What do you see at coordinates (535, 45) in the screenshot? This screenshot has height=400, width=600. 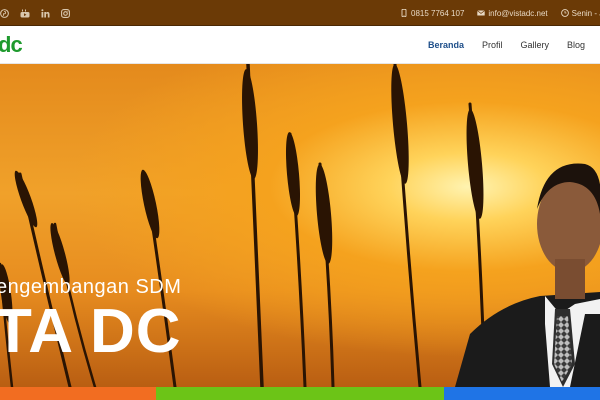 I see `nav-item-gallery: Gallery` at bounding box center [535, 45].